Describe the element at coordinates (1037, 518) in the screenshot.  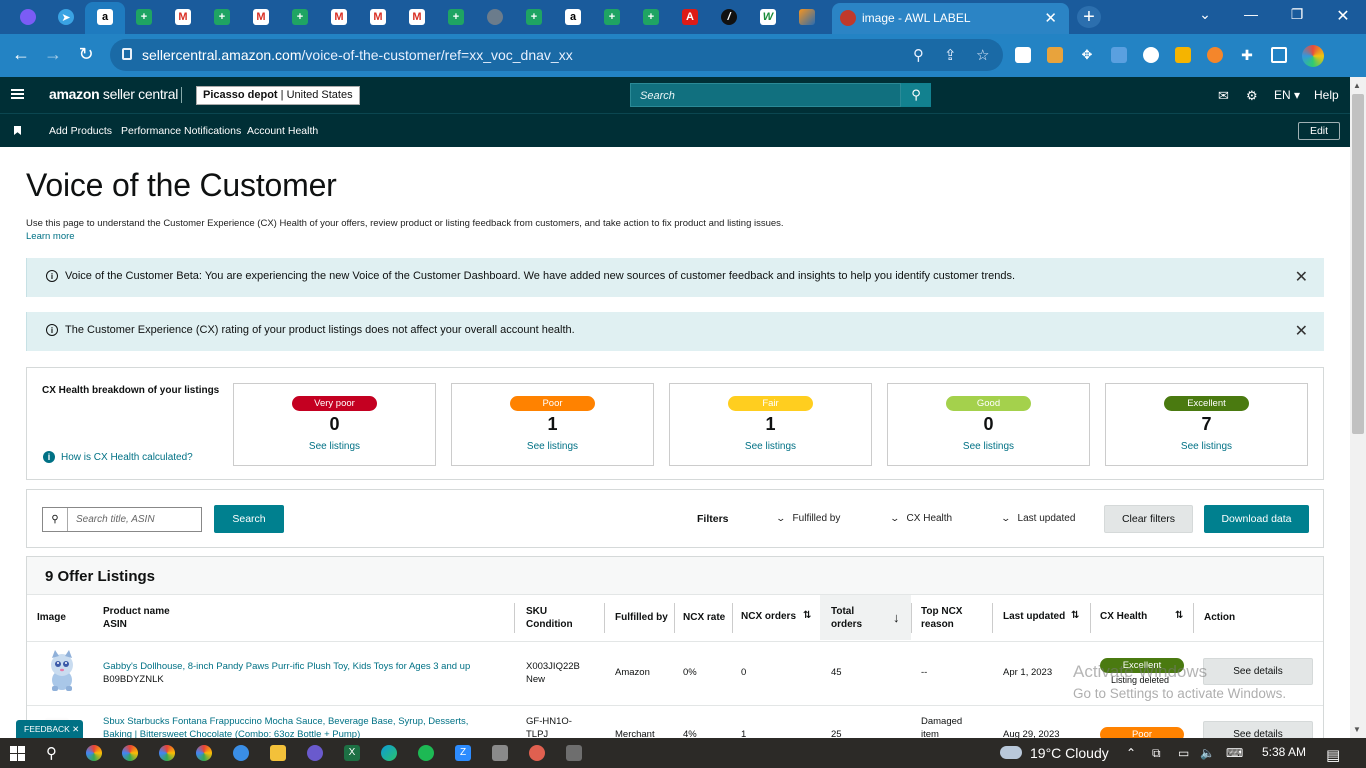
I see `filter-last-updated: ⌄ Last updated` at that location.